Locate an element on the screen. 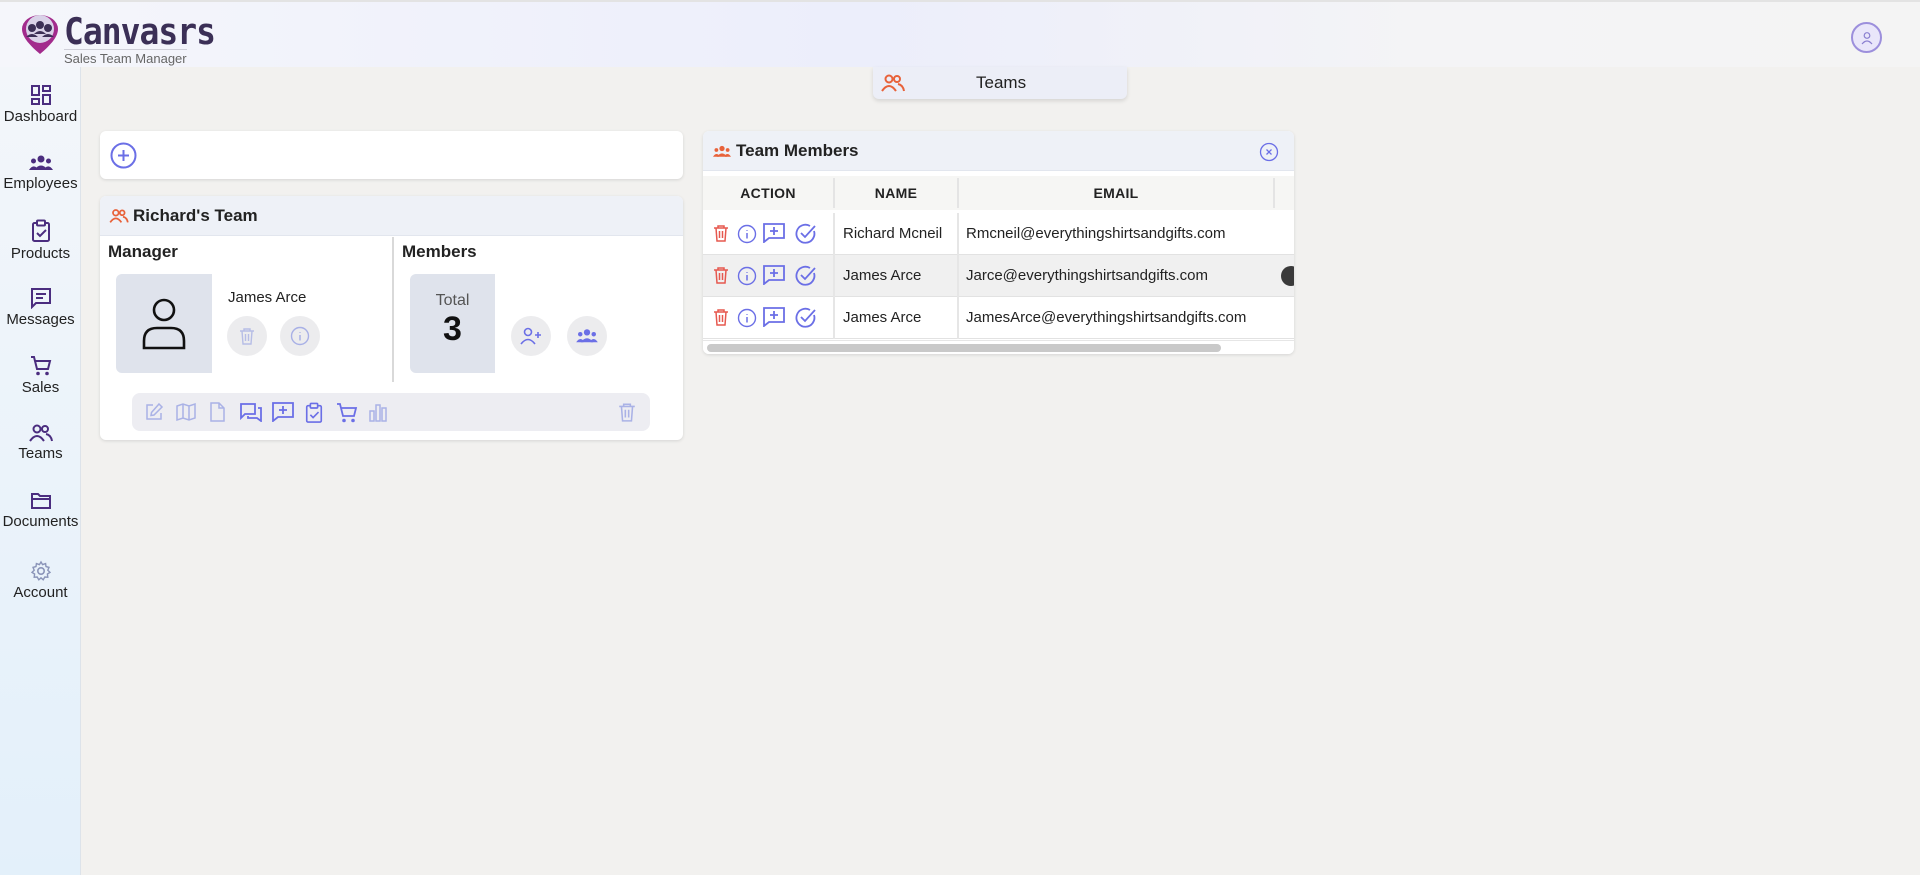  manager-info-button is located at coordinates (300, 336).